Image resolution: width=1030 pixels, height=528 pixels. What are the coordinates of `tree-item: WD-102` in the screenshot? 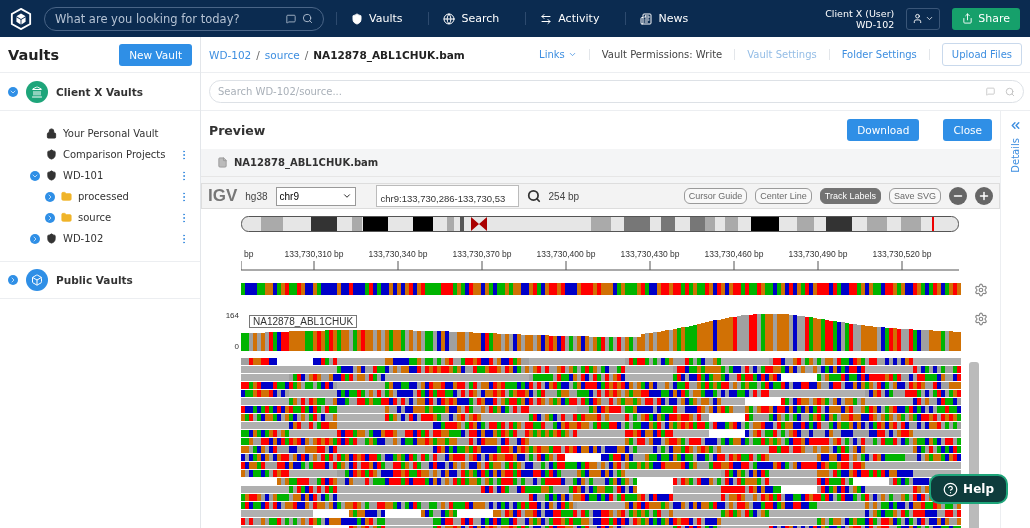 It's located at (117, 238).